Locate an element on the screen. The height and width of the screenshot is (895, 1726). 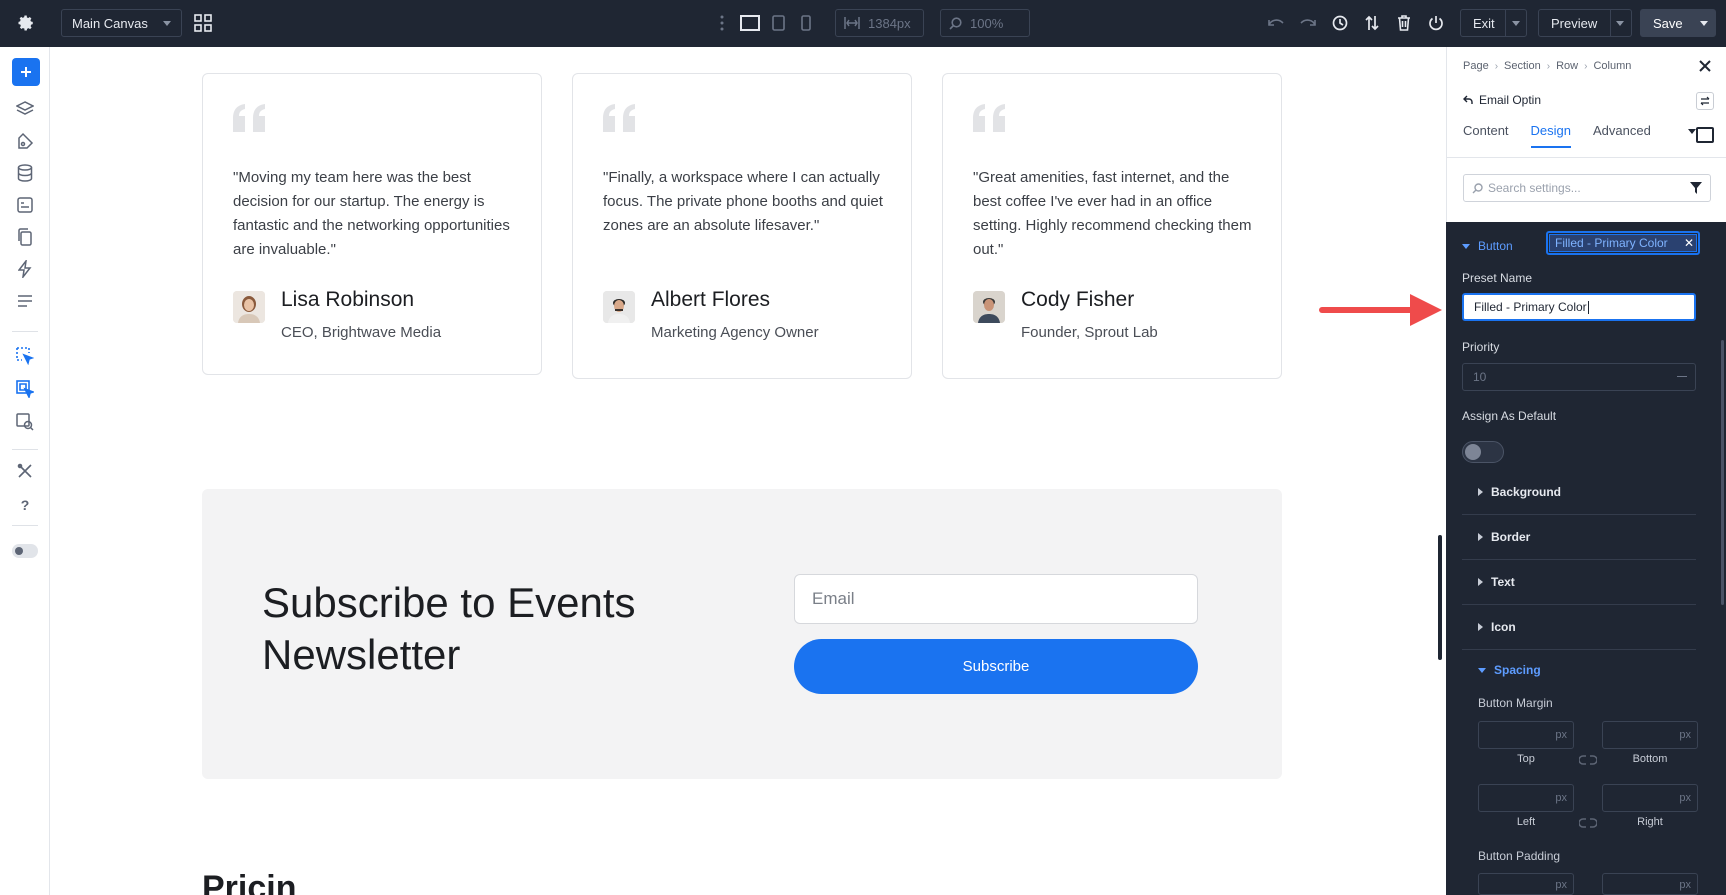
spacing-section-header: Spacing is located at coordinates (1509, 670).